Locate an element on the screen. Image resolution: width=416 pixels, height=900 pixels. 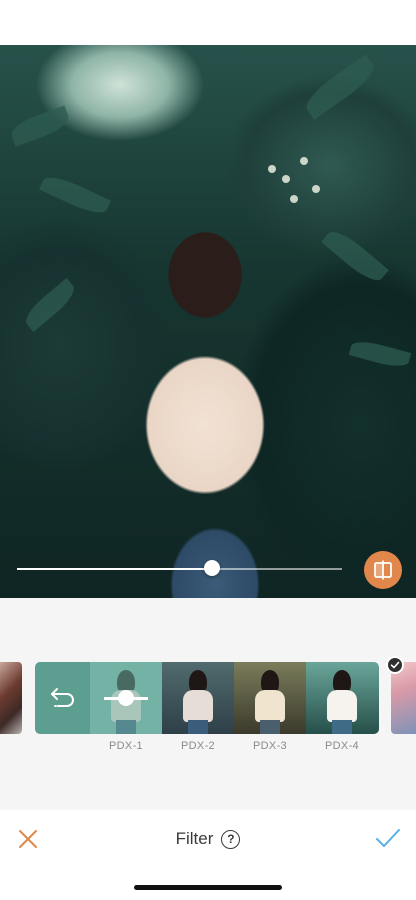
checkmark-icon is located at coordinates (388, 838).